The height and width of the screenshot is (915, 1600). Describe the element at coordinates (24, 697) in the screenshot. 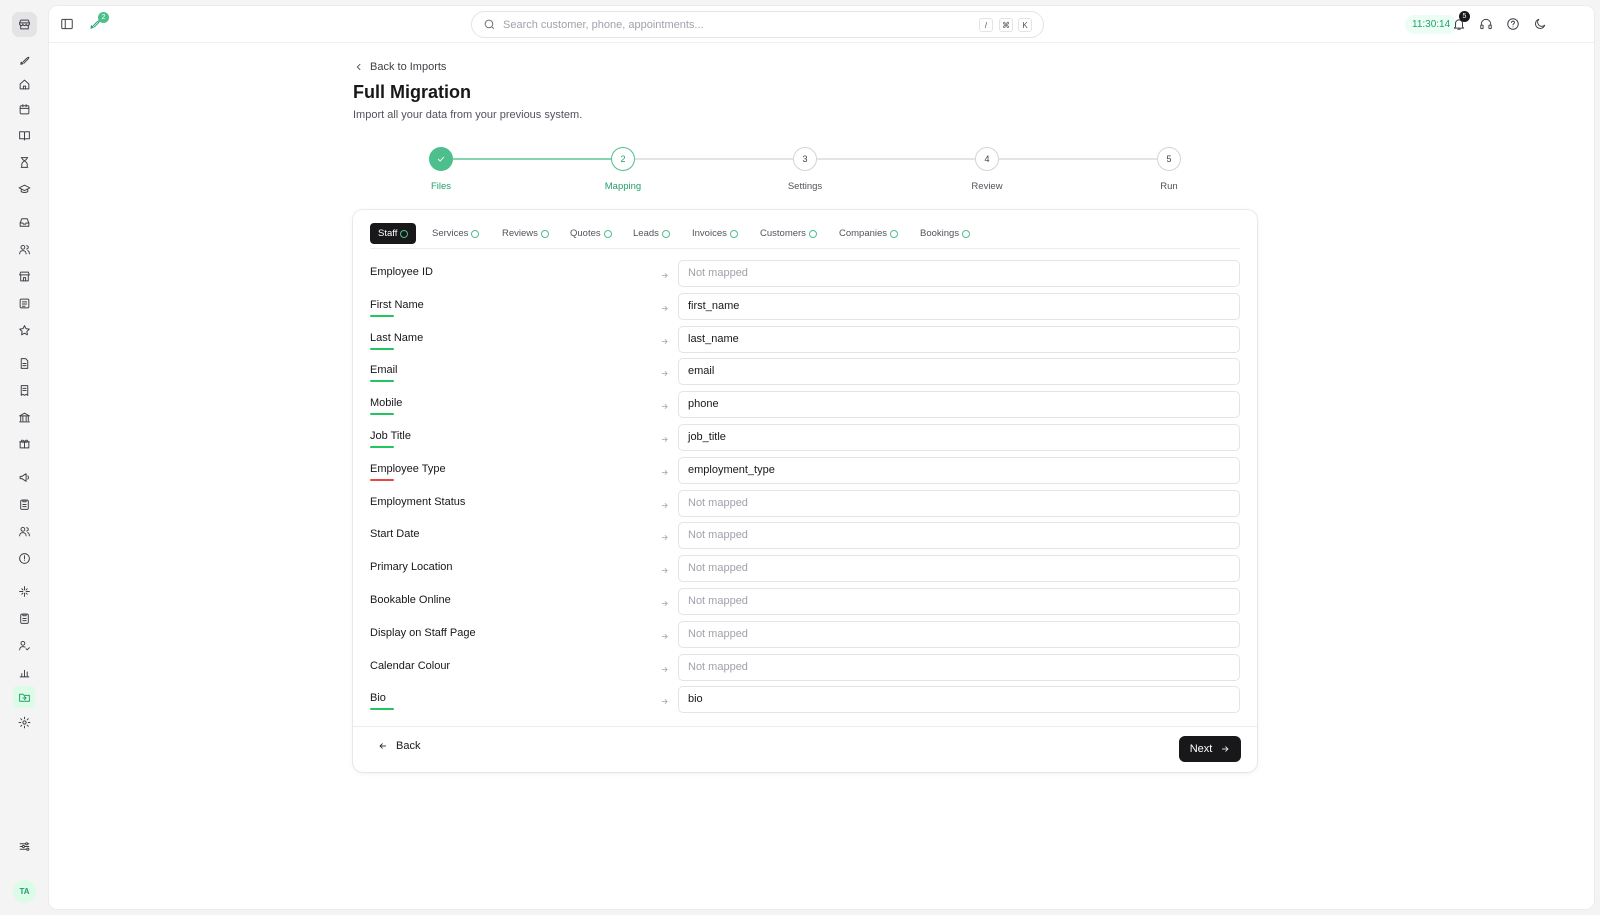

I see `folder-import-icon` at that location.